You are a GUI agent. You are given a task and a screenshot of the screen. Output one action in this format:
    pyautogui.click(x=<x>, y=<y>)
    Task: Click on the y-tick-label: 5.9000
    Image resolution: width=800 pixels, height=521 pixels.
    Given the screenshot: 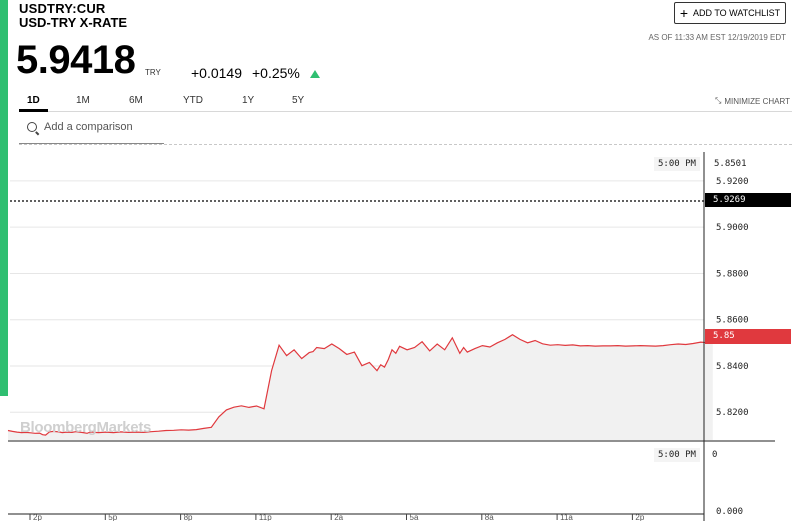 What is the action you would take?
    pyautogui.click(x=732, y=228)
    